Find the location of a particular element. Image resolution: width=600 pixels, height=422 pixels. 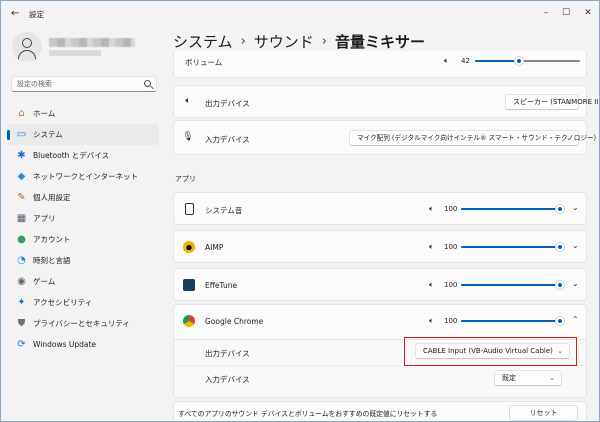

user-email-blurred is located at coordinates (75, 53).